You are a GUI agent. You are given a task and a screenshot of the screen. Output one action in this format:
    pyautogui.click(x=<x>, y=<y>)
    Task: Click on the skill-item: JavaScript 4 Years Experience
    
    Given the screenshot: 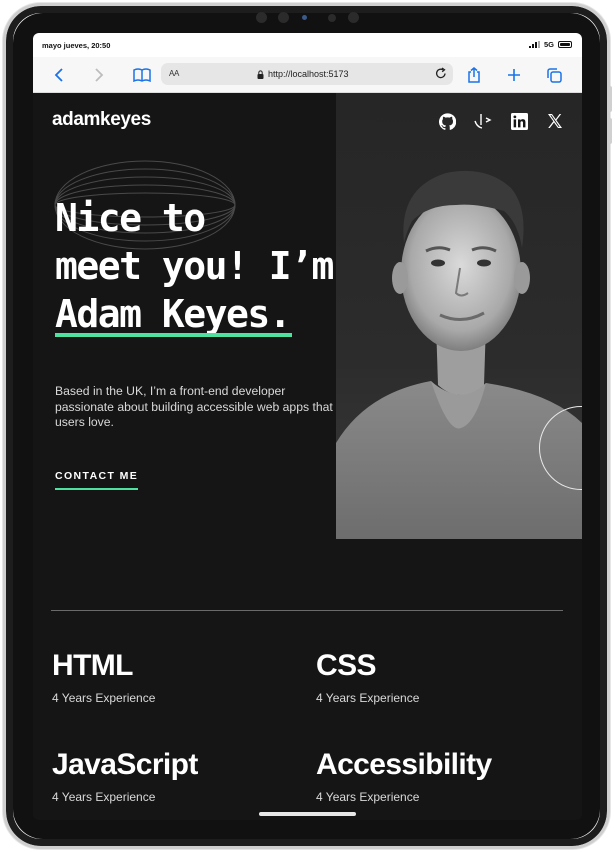 What is the action you would take?
    pyautogui.click(x=125, y=776)
    